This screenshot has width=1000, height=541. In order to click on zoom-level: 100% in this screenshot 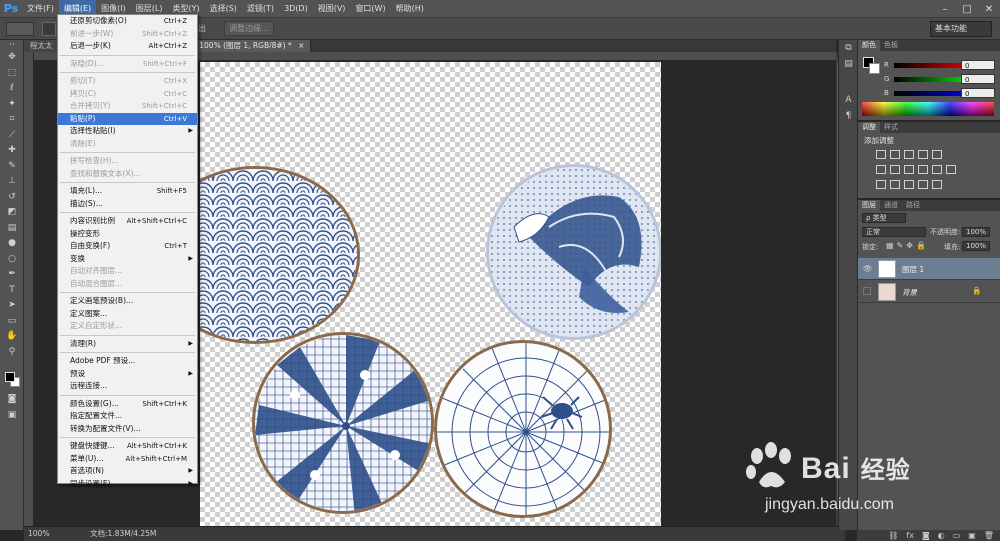, I will do `click(38, 534)`.